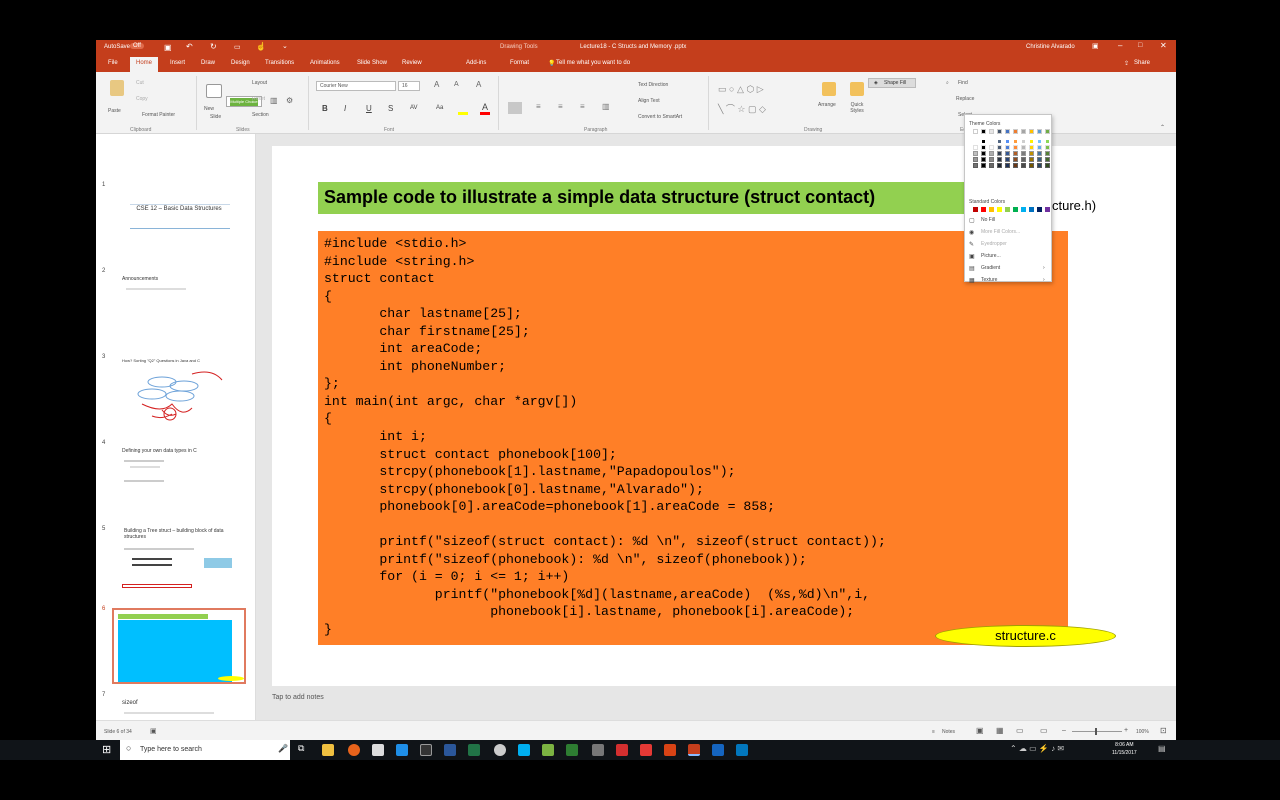 This screenshot has width=1280, height=800. I want to click on paste-icon, so click(117, 88).